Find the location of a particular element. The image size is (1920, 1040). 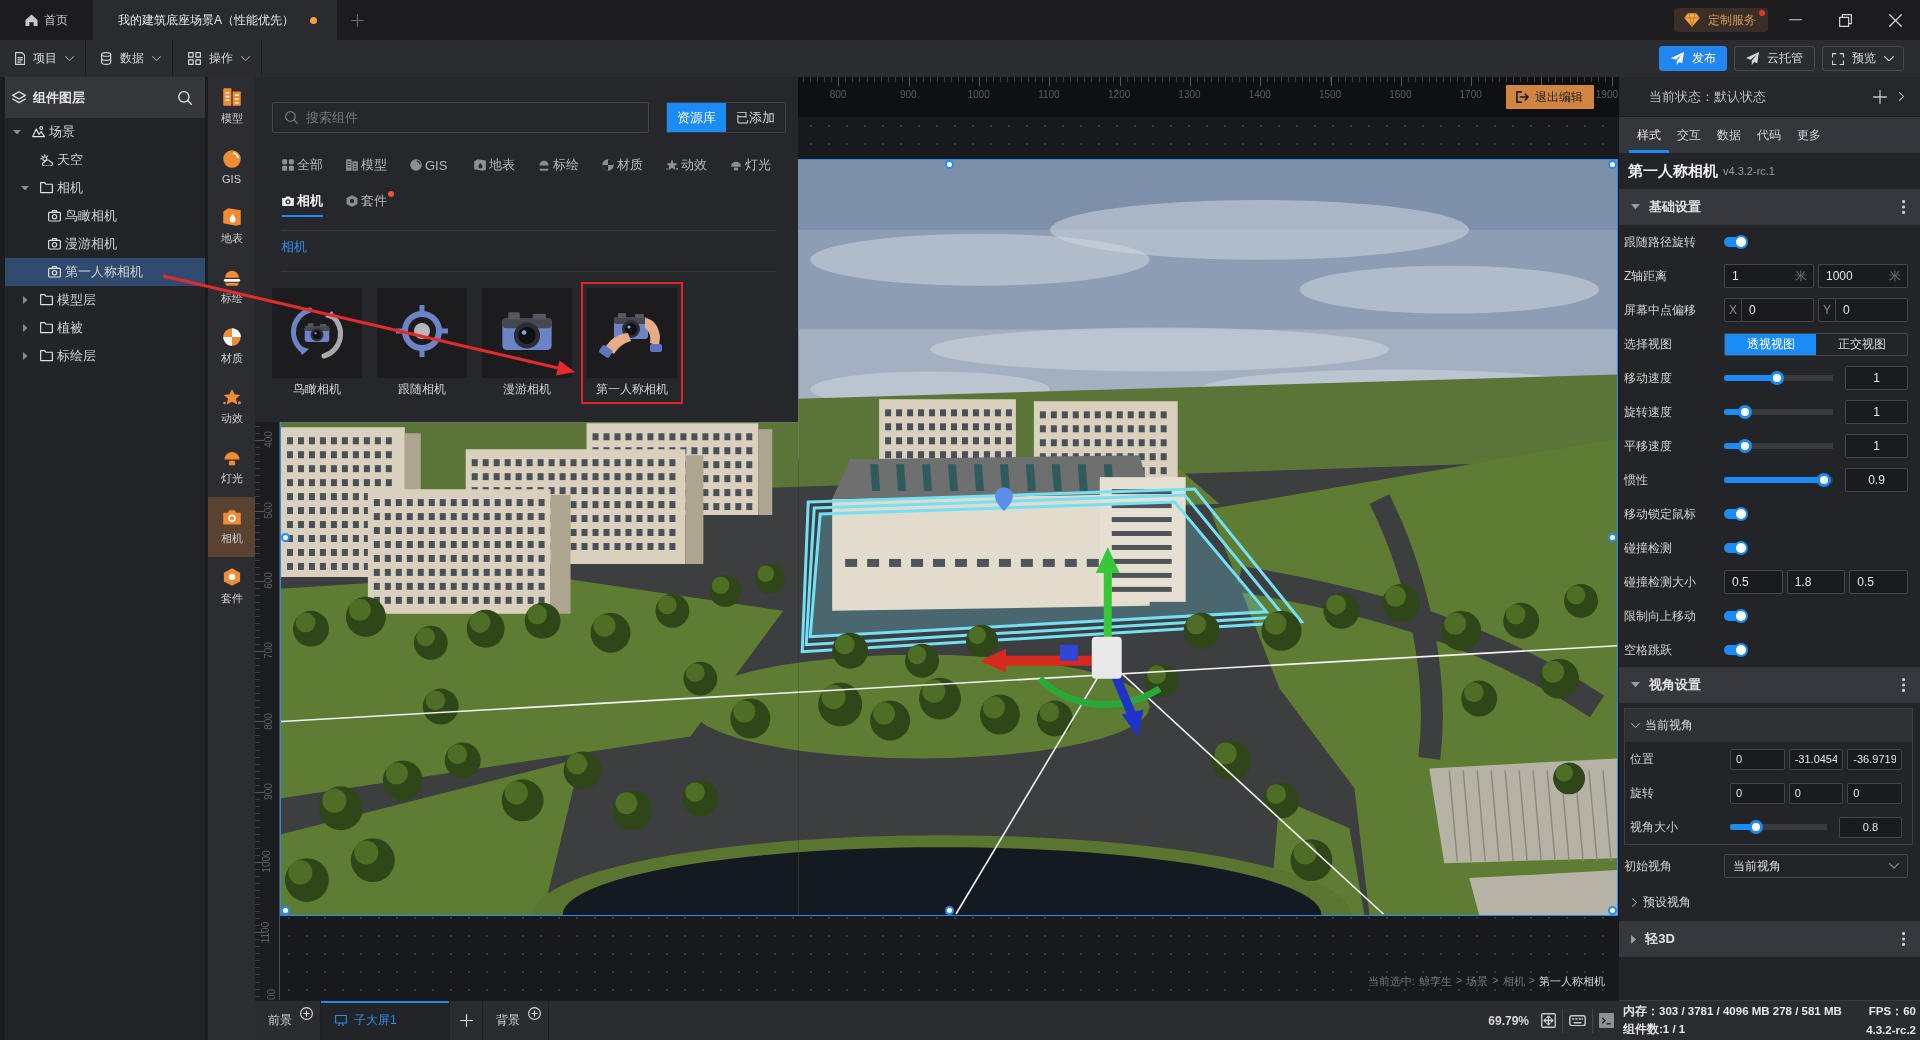

component-card: 漫游相机 is located at coordinates (527, 343).